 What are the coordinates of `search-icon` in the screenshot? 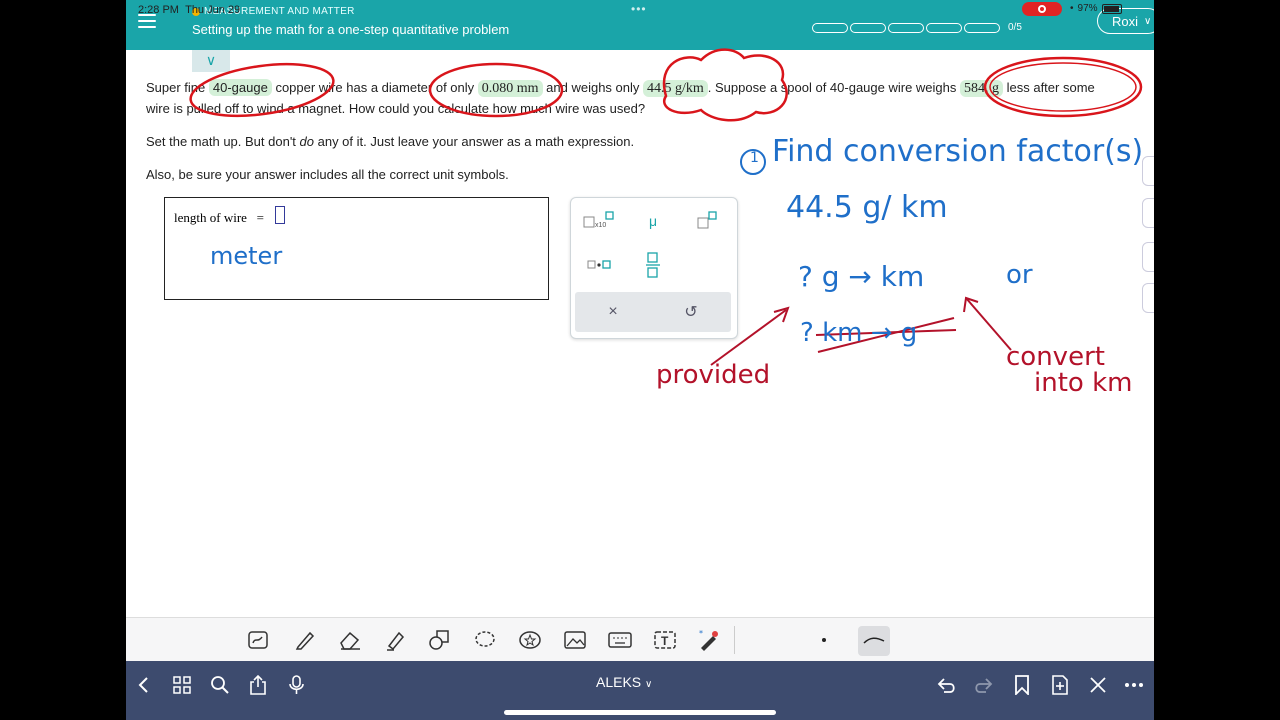 It's located at (220, 685).